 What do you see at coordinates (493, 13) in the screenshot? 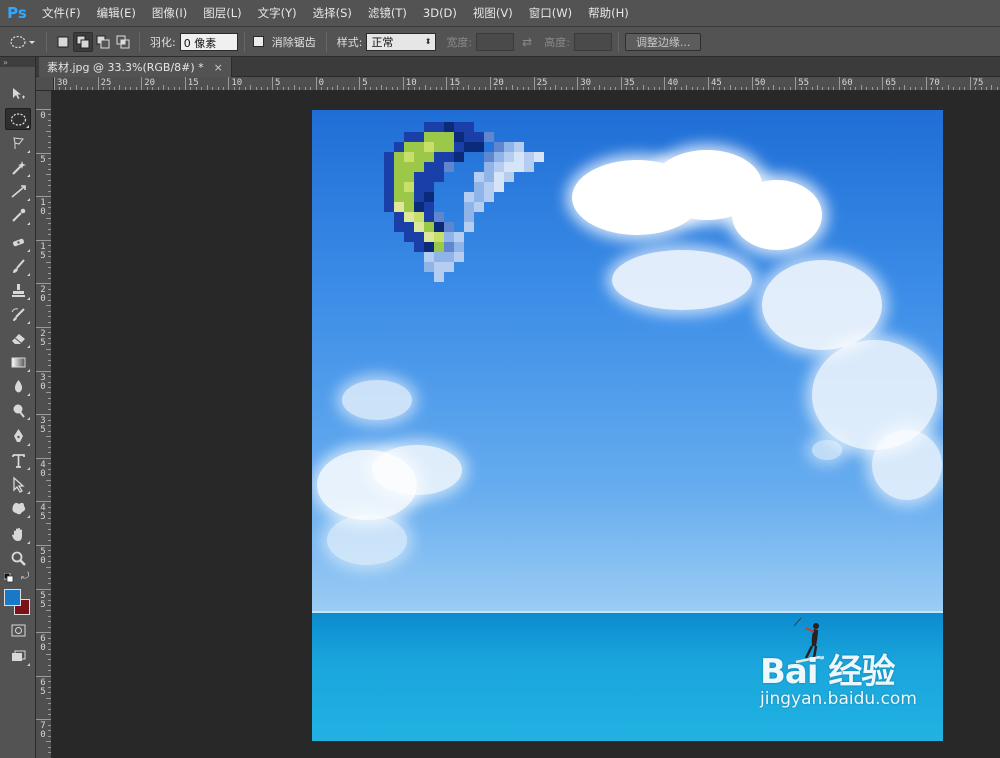
I see `menu-view: 视图(V)` at bounding box center [493, 13].